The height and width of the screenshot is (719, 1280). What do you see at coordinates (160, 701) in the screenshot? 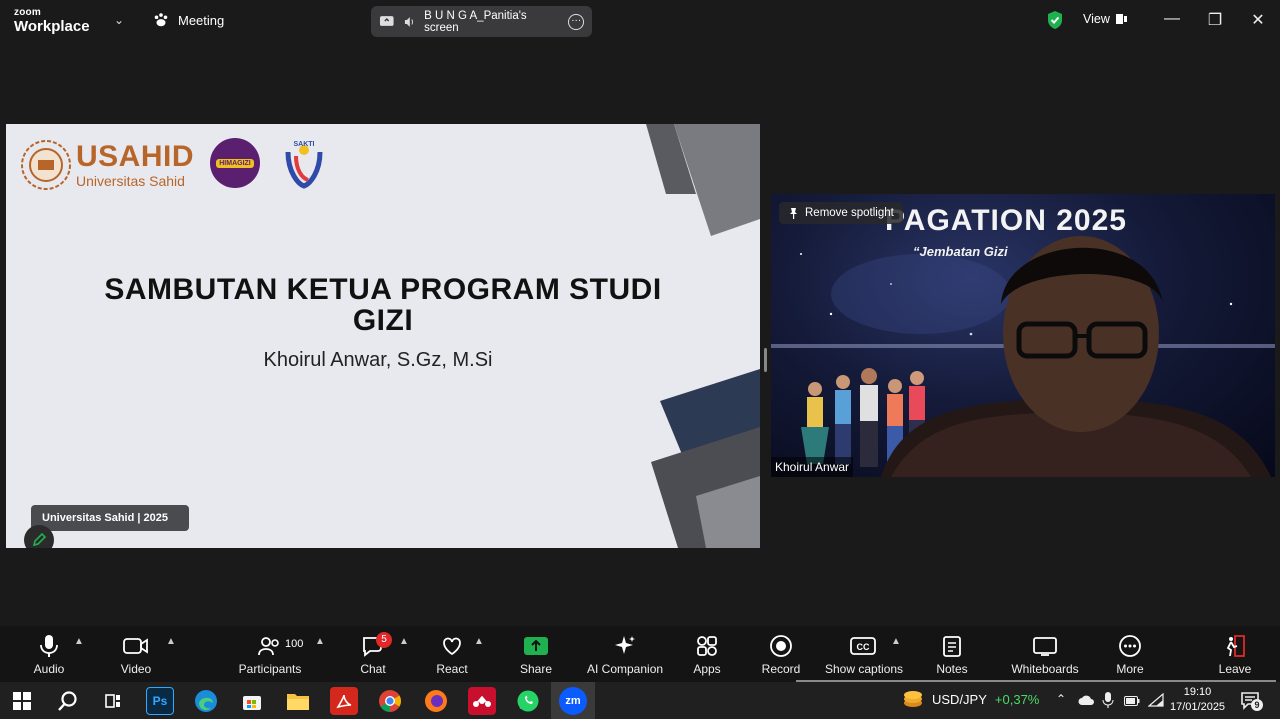
I see `photoshop-icon: Ps` at bounding box center [160, 701].